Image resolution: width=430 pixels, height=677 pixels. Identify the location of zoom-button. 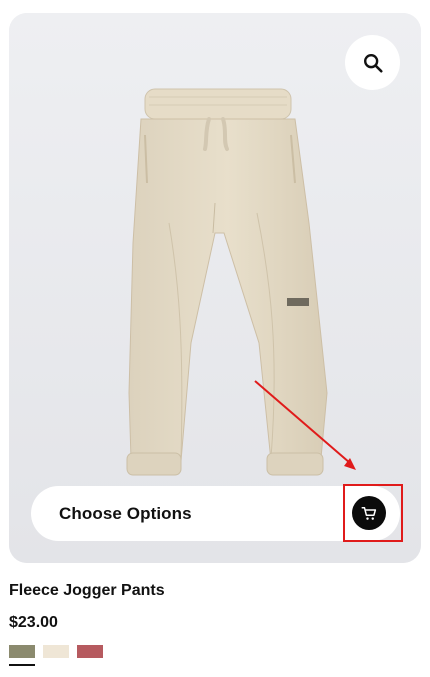
(372, 62).